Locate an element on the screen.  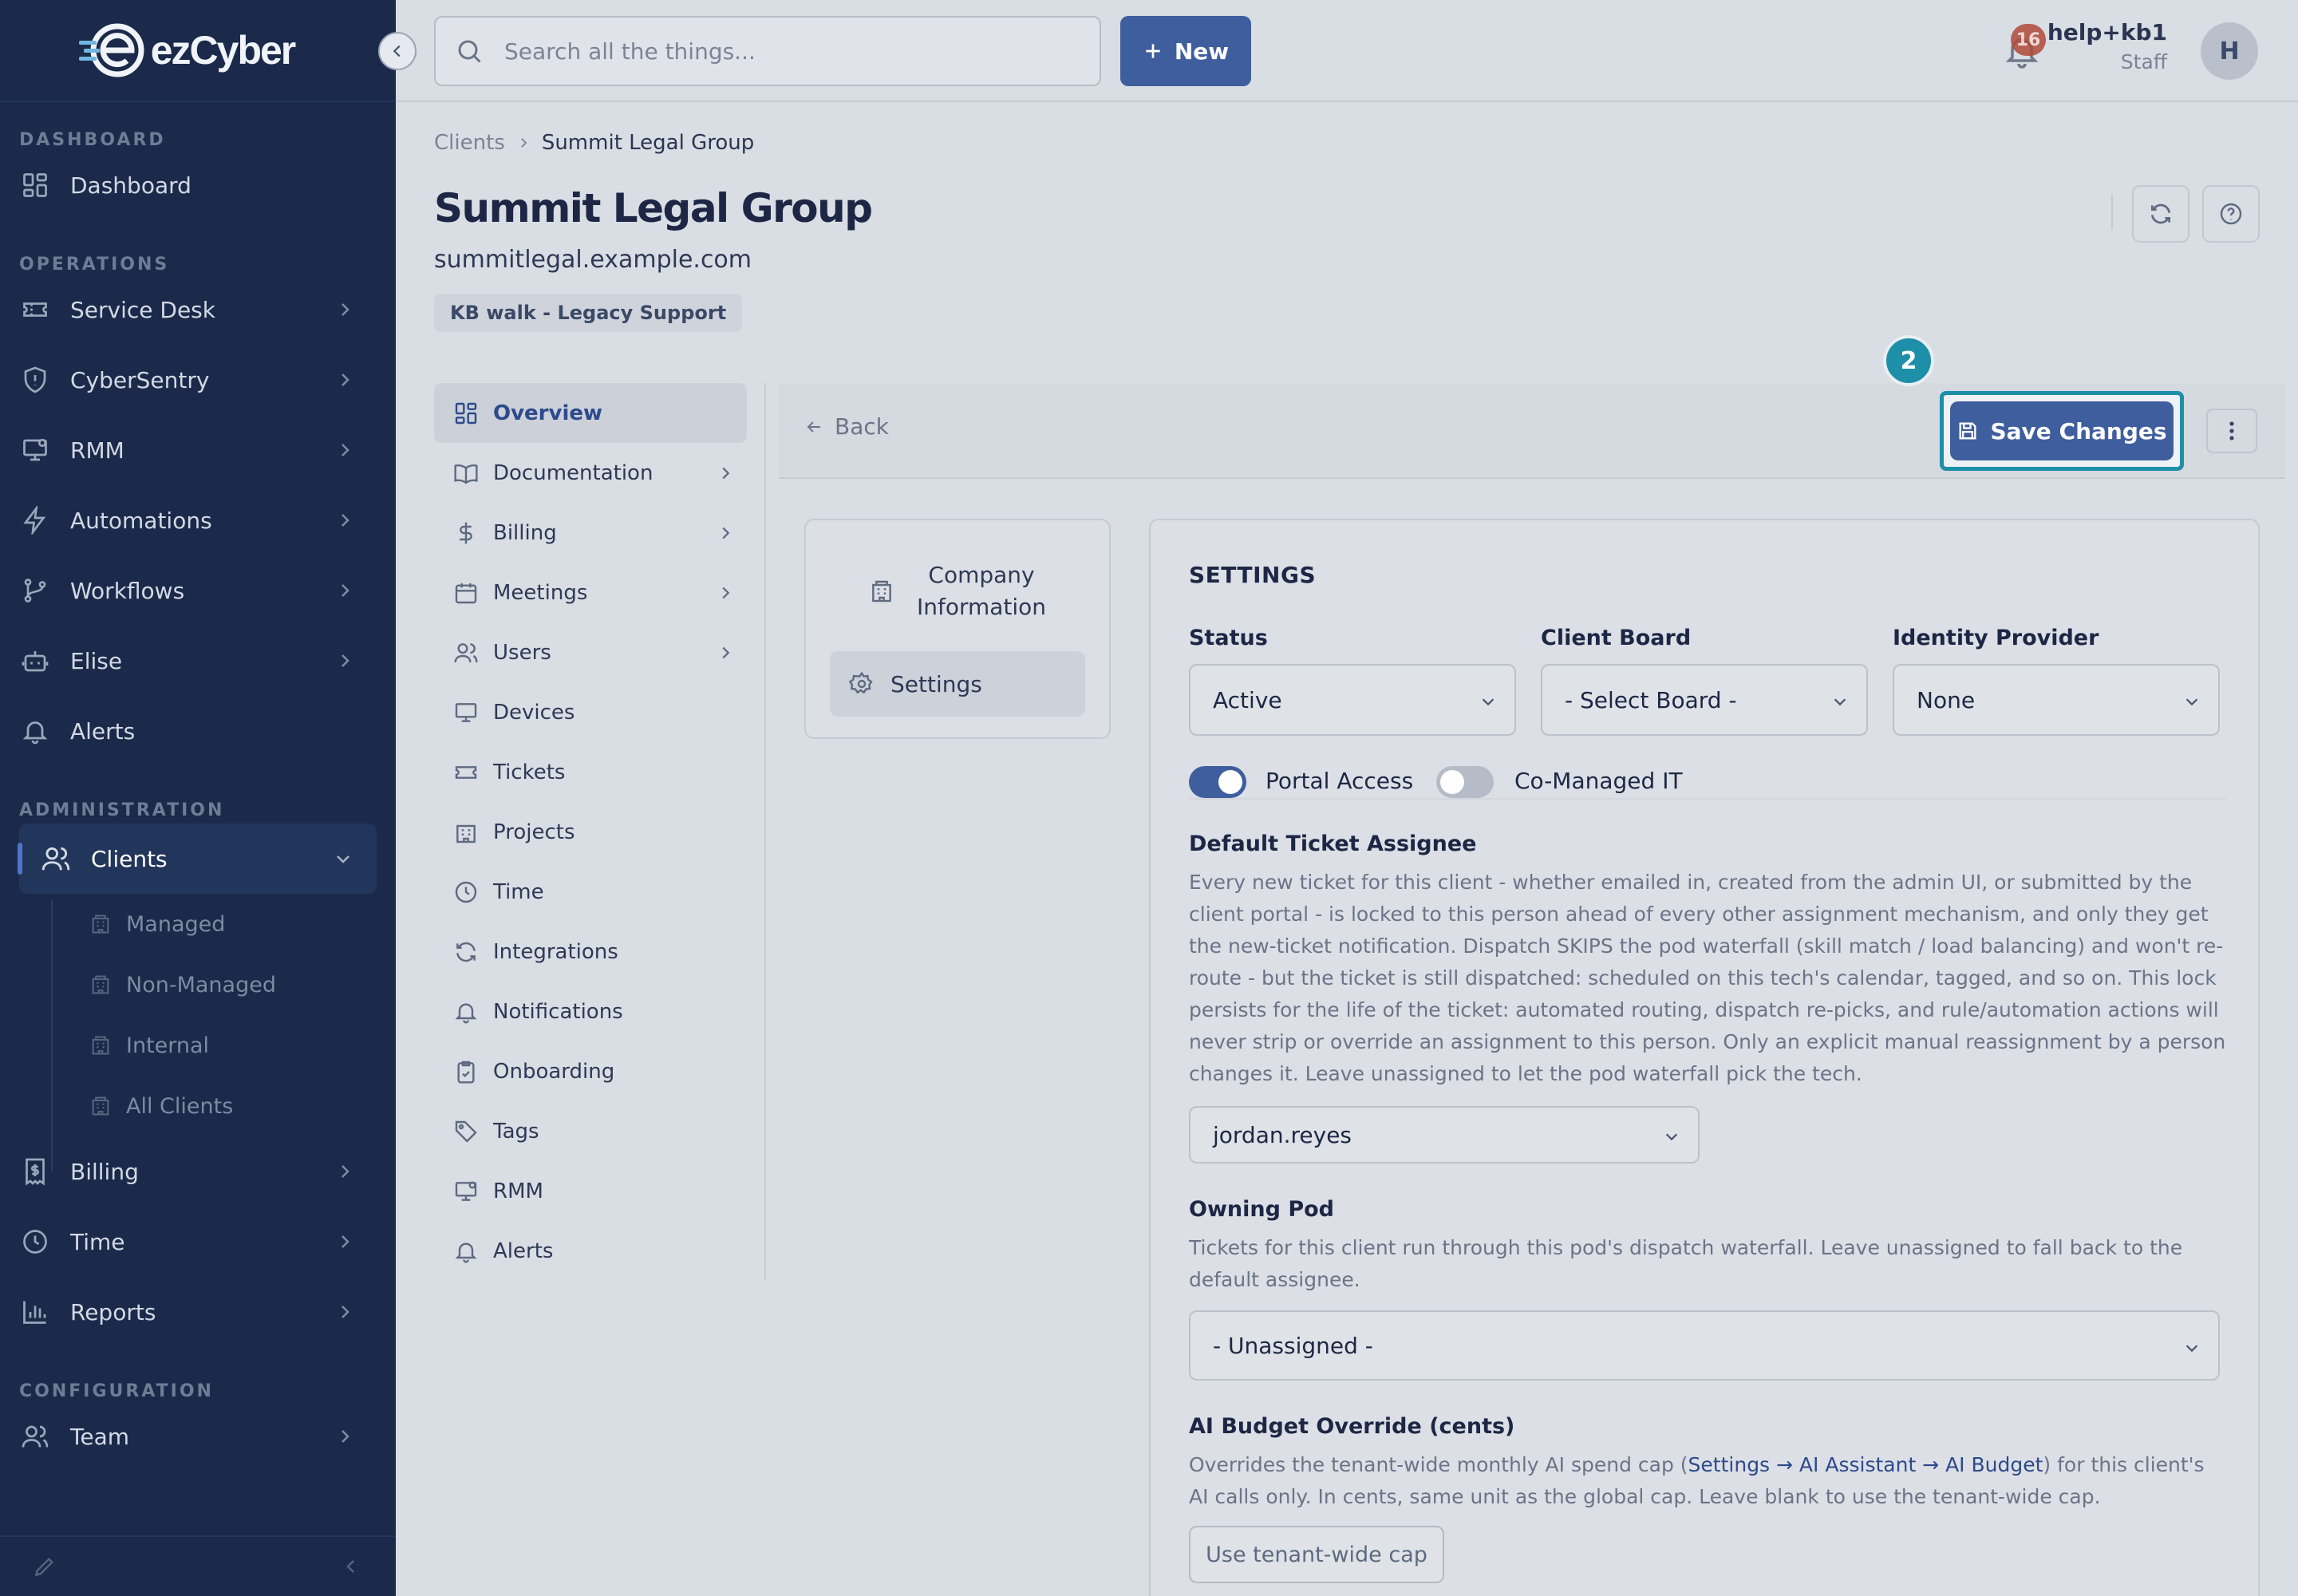
new-button: New is located at coordinates (1185, 51).